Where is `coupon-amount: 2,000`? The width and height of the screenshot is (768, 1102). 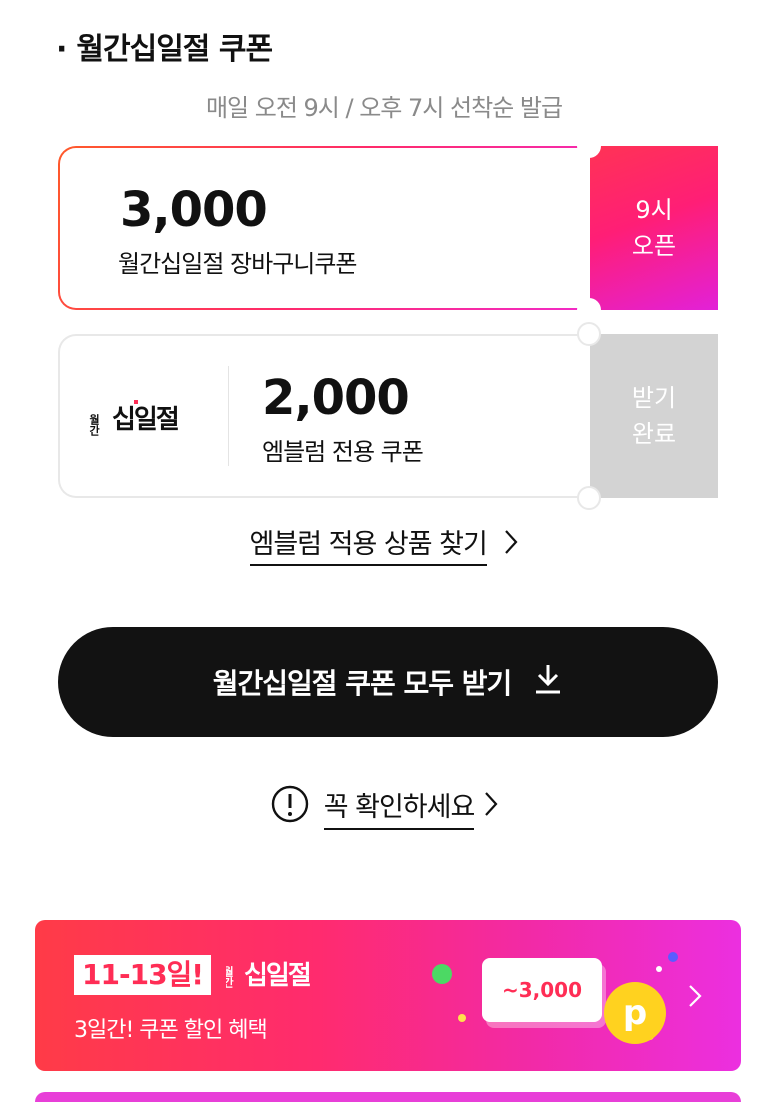 coupon-amount: 2,000 is located at coordinates (336, 398).